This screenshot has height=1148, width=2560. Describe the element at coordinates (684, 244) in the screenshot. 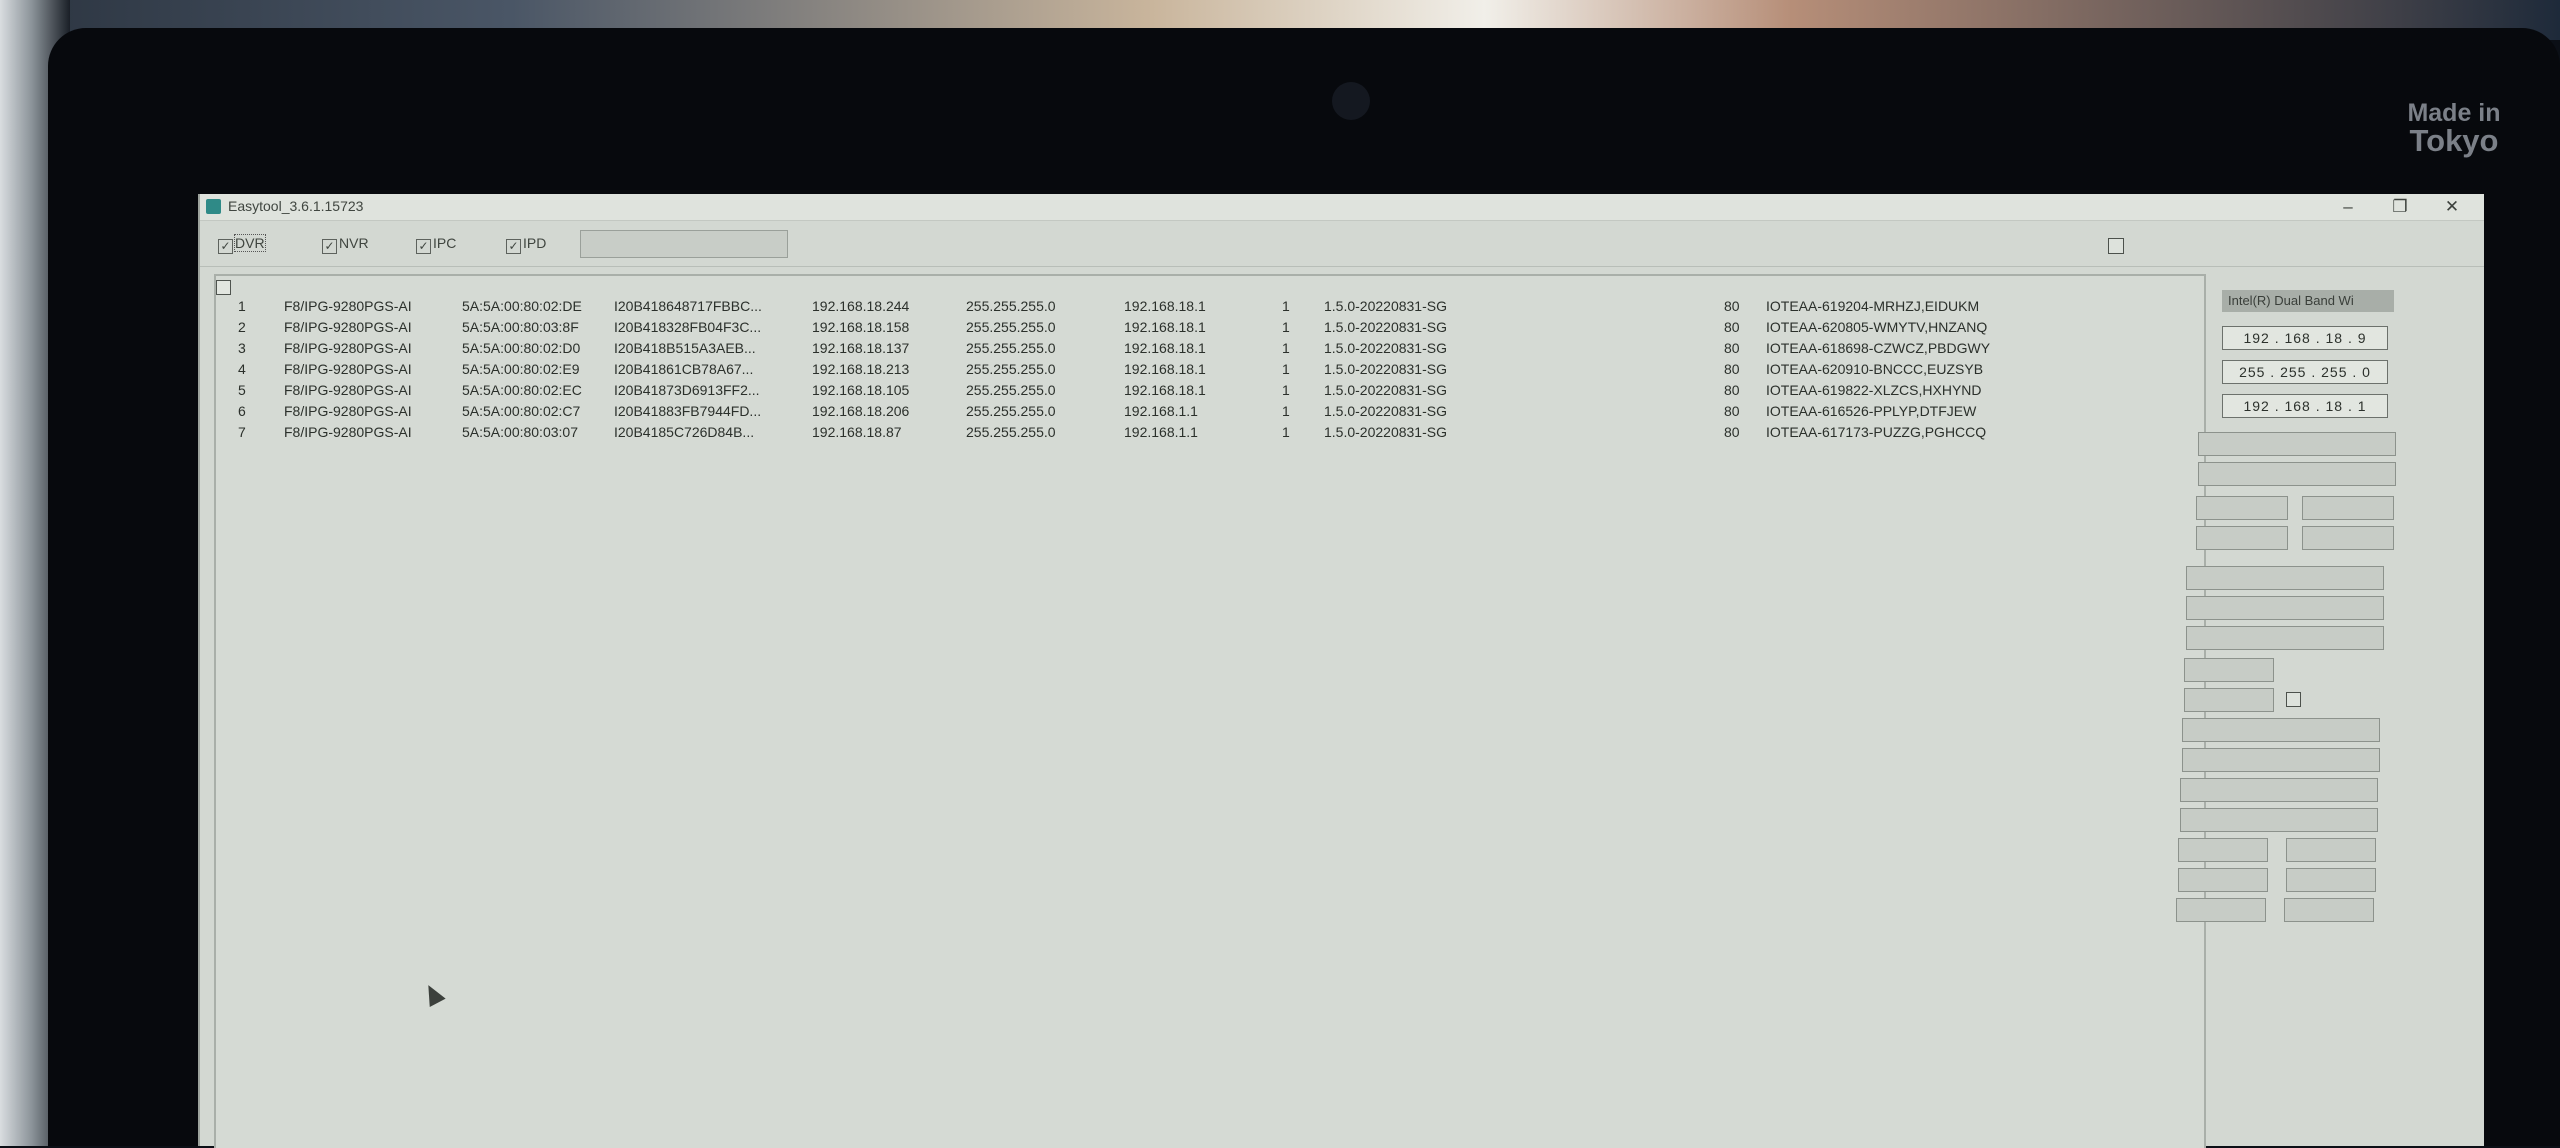

I see `search-input` at that location.